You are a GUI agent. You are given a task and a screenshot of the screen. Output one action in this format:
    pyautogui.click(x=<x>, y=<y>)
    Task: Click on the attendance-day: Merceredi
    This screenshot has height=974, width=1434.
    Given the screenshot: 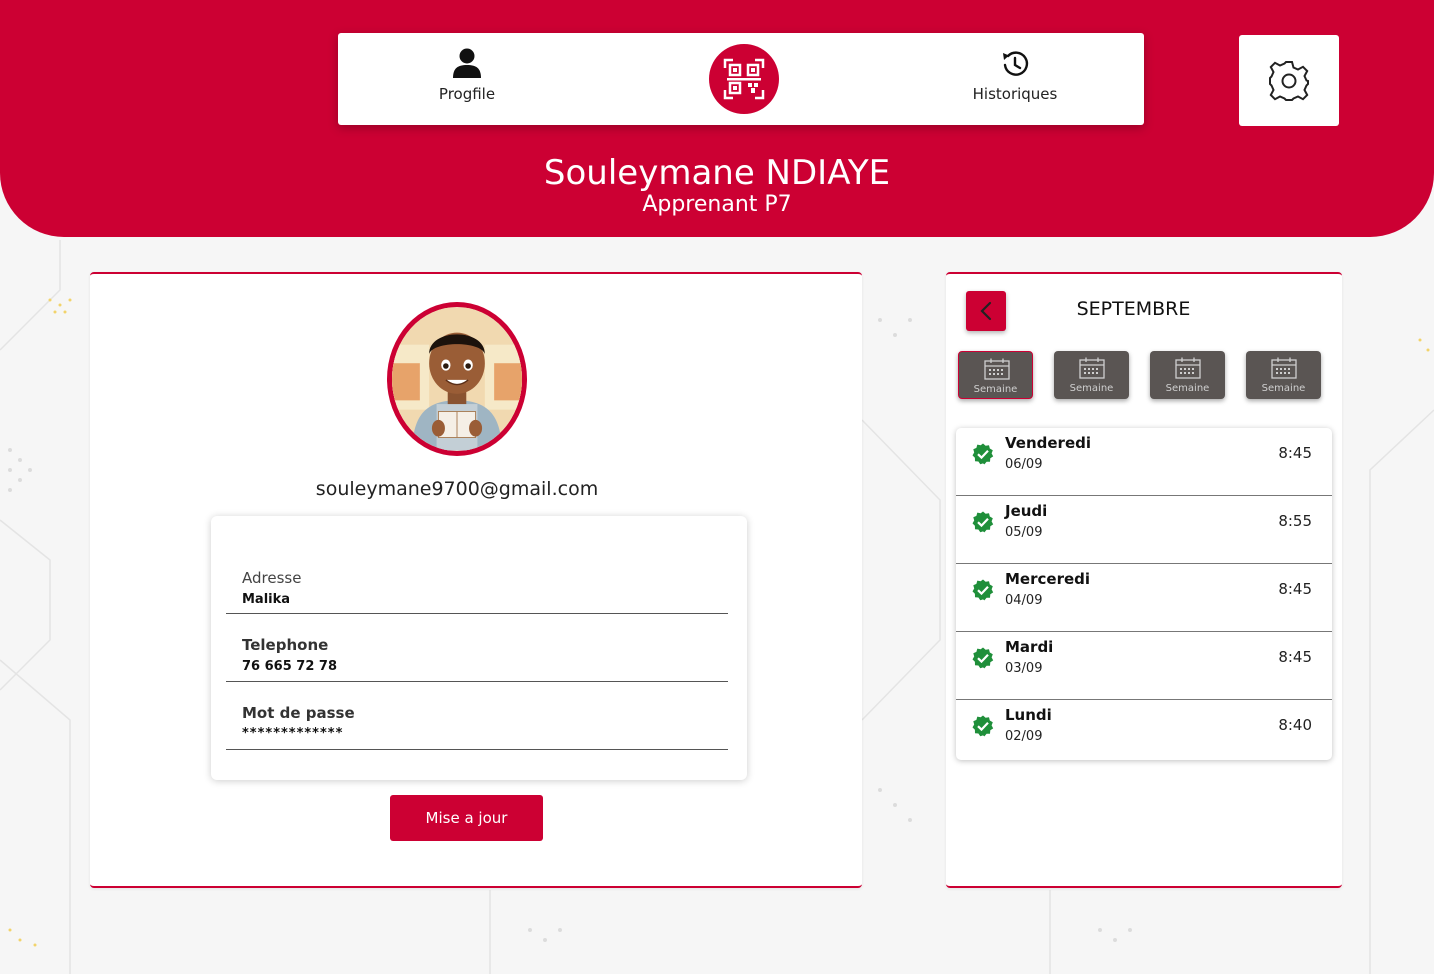 What is the action you would take?
    pyautogui.click(x=1048, y=579)
    